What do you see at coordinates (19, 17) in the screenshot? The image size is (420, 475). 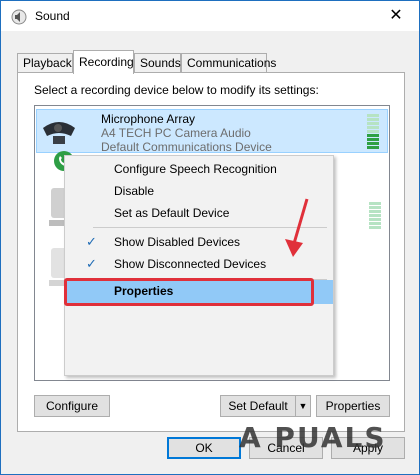 I see `speaker-icon` at bounding box center [19, 17].